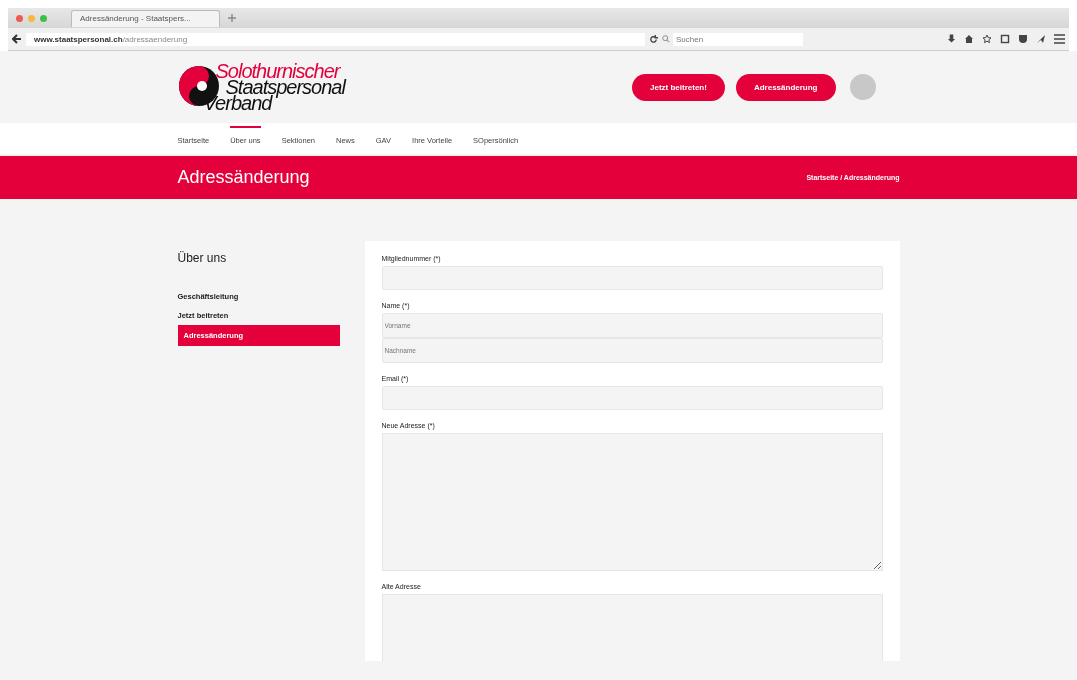 The image size is (1077, 680). Describe the element at coordinates (785, 87) in the screenshot. I see `header-button: Adressänderung` at that location.